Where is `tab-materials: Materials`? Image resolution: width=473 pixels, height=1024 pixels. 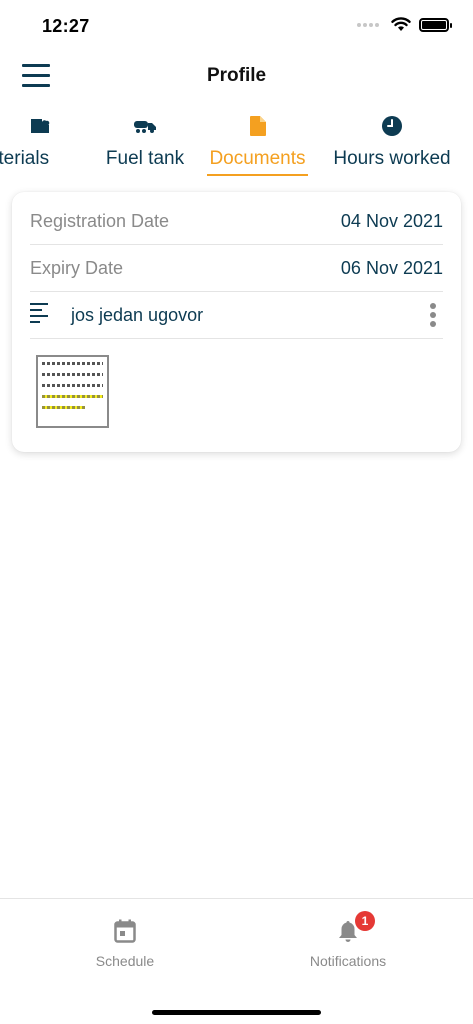
tab-materials: Materials is located at coordinates (42, 146).